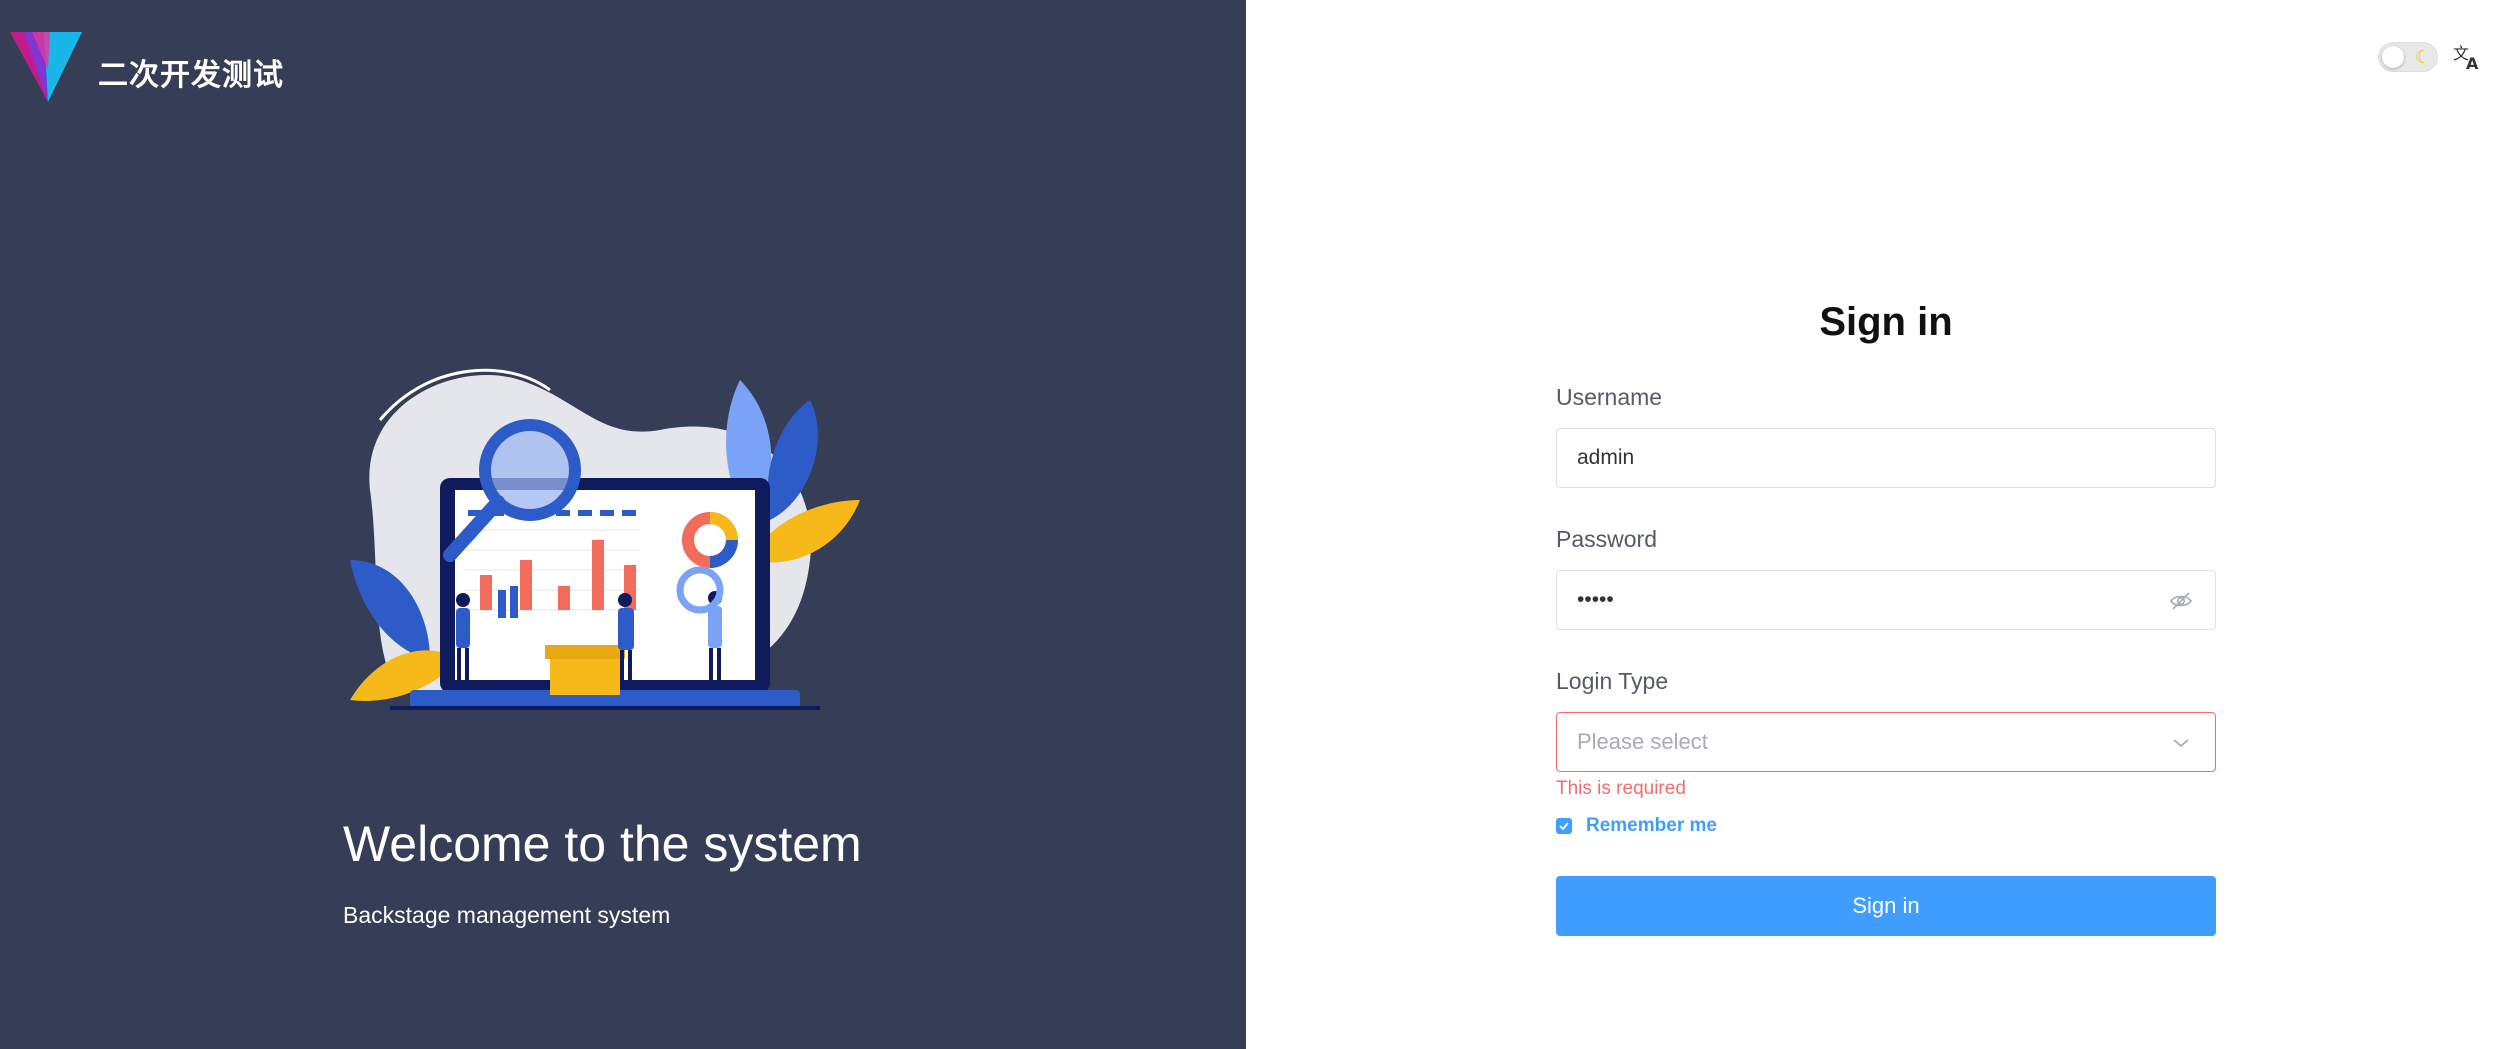 The height and width of the screenshot is (1049, 2503). I want to click on login-type-label: Login Type, so click(1612, 681).